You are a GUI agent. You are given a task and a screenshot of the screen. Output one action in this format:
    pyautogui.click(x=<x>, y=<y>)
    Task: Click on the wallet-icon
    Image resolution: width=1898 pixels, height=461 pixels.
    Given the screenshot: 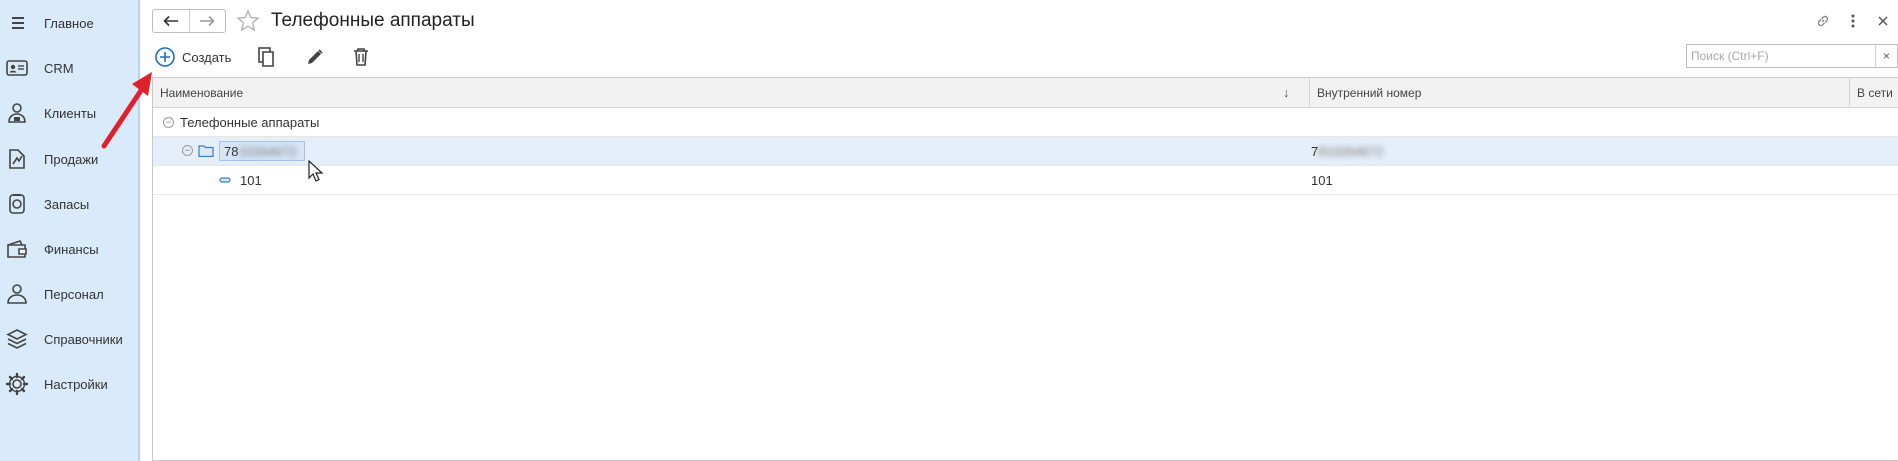 What is the action you would take?
    pyautogui.click(x=17, y=249)
    